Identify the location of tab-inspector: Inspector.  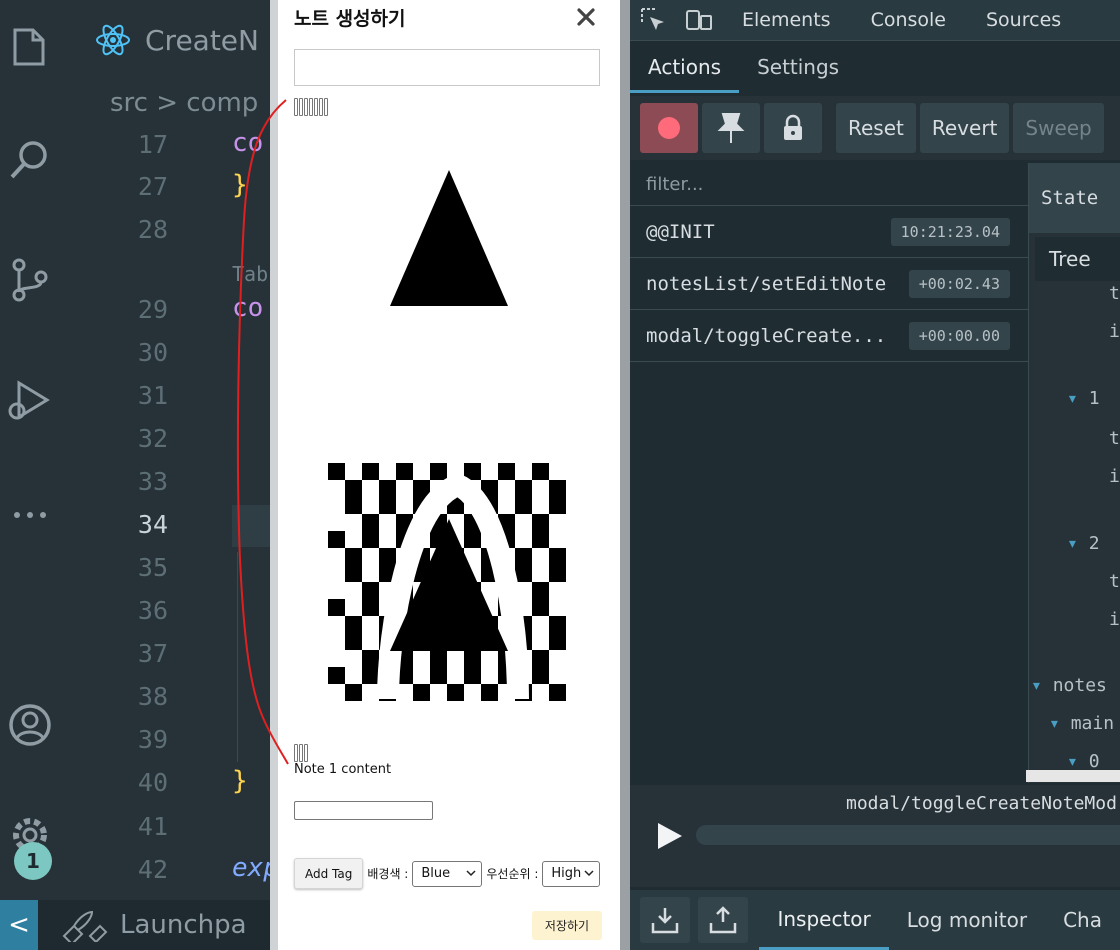
(824, 920).